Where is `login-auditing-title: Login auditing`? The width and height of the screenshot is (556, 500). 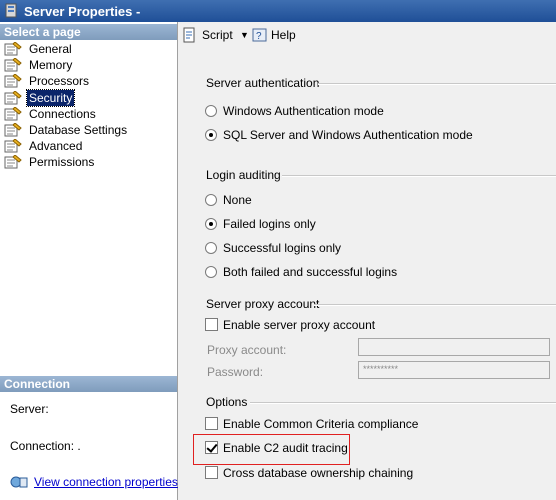
login-auditing-title: Login auditing is located at coordinates (243, 175).